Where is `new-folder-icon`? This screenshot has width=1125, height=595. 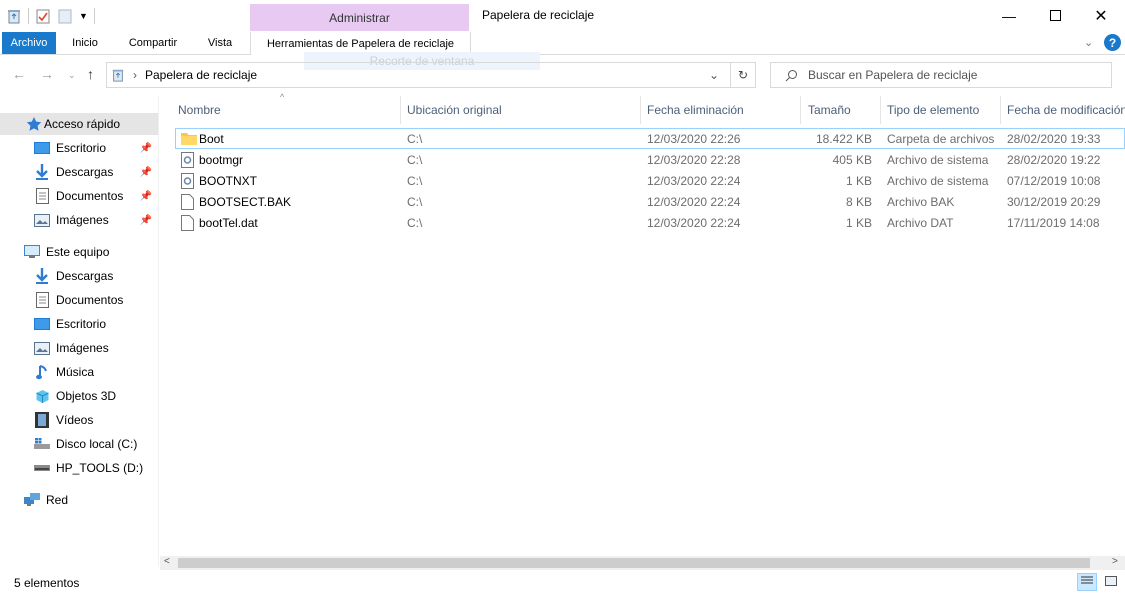 new-folder-icon is located at coordinates (65, 16).